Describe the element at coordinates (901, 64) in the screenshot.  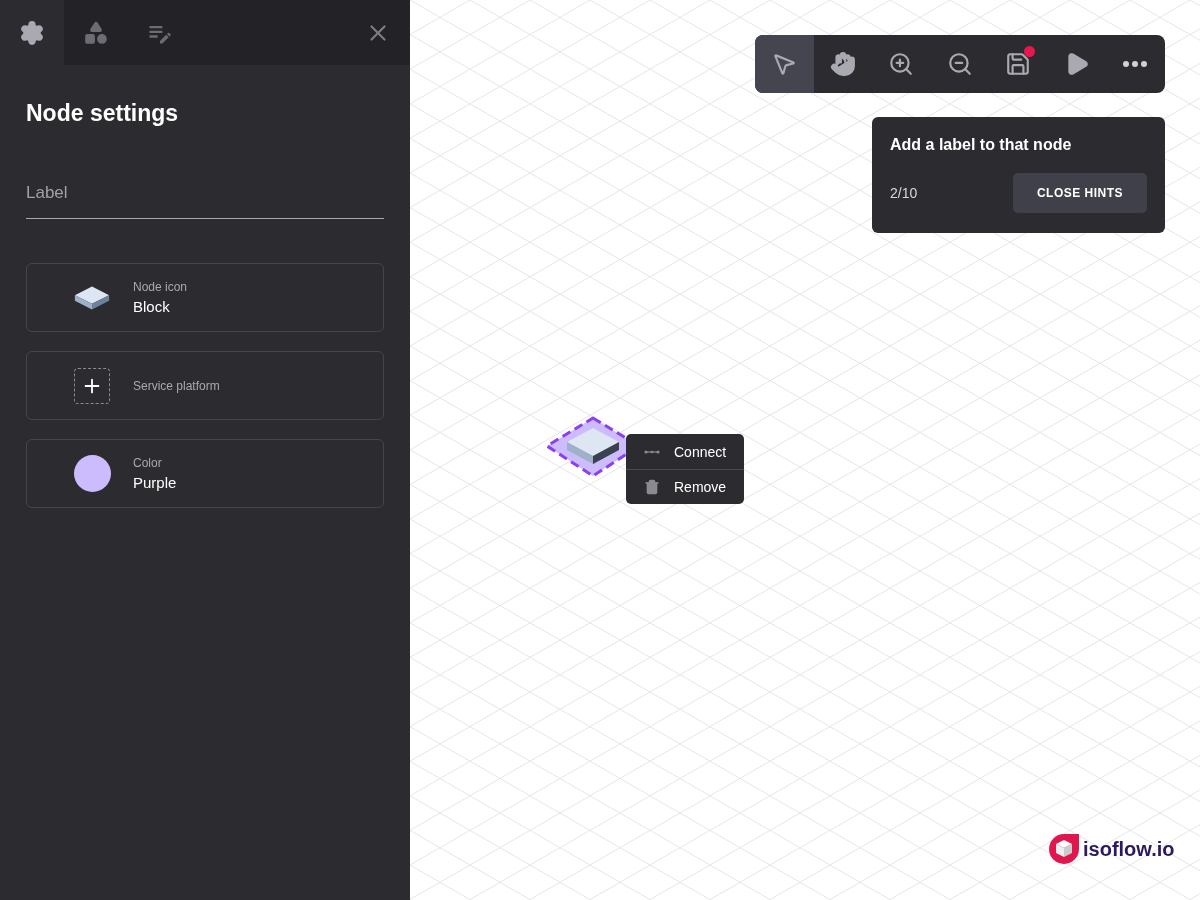
I see `zoom-in-icon` at that location.